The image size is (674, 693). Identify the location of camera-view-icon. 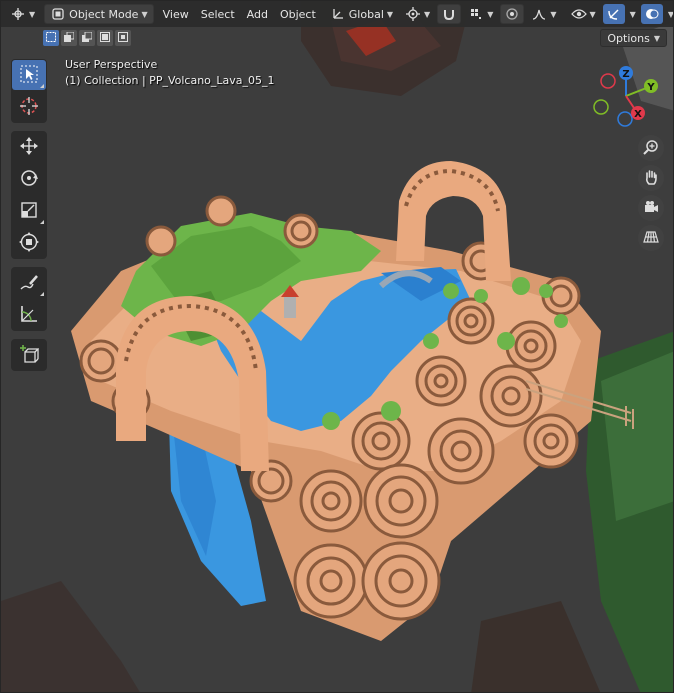
(651, 208).